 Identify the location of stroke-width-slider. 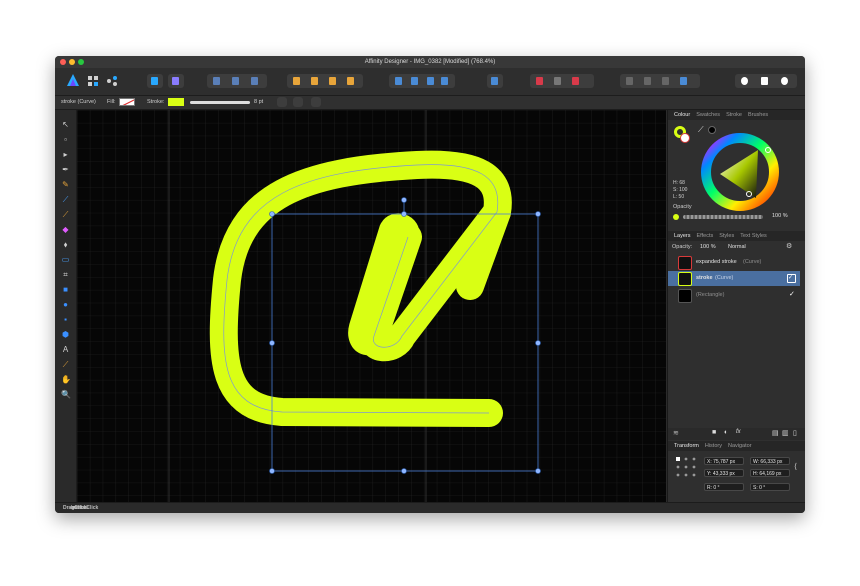
(220, 102).